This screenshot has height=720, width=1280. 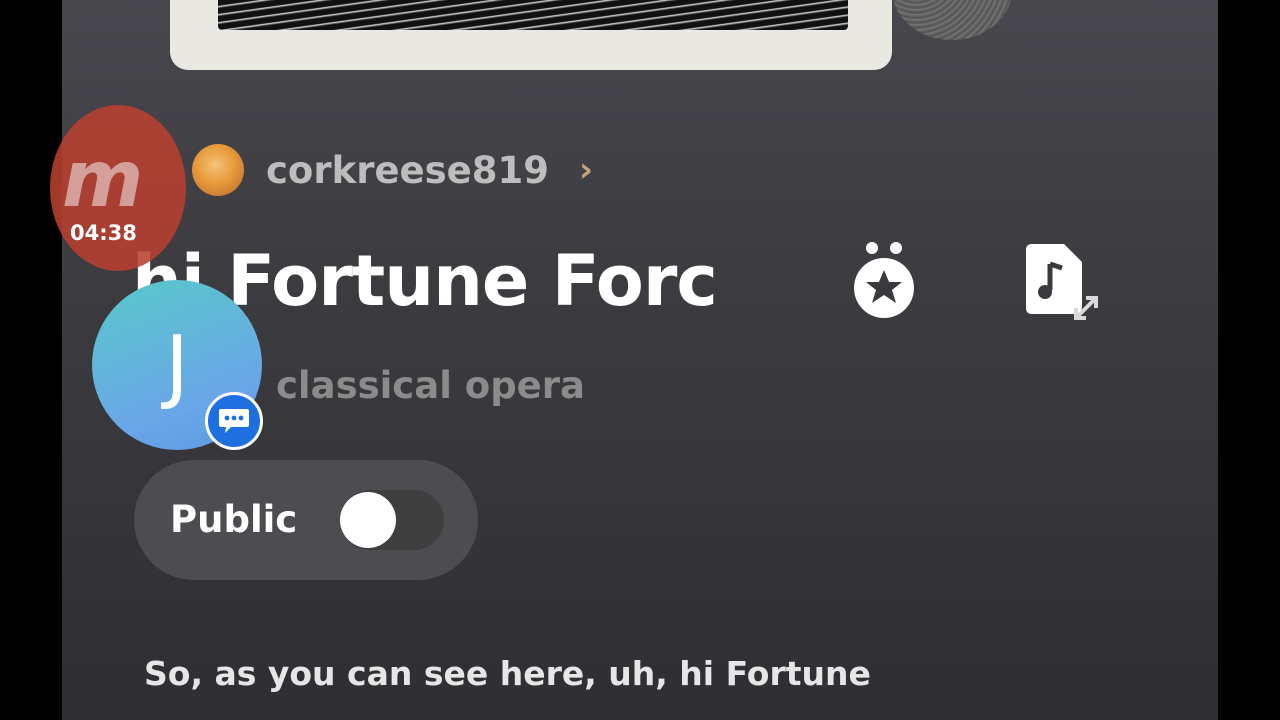 What do you see at coordinates (177, 365) in the screenshot?
I see `chat-head-initial: J` at bounding box center [177, 365].